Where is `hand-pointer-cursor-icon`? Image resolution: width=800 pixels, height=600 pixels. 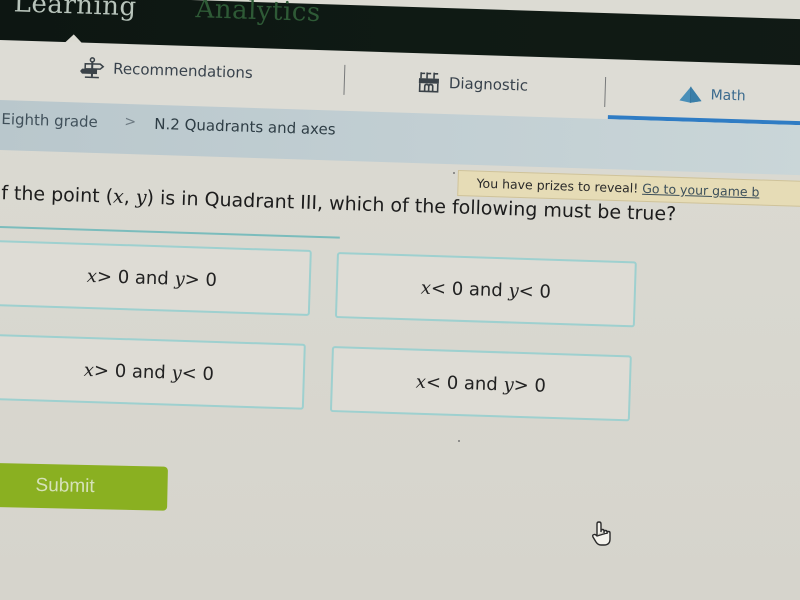
hand-pointer-cursor-icon is located at coordinates (601, 533).